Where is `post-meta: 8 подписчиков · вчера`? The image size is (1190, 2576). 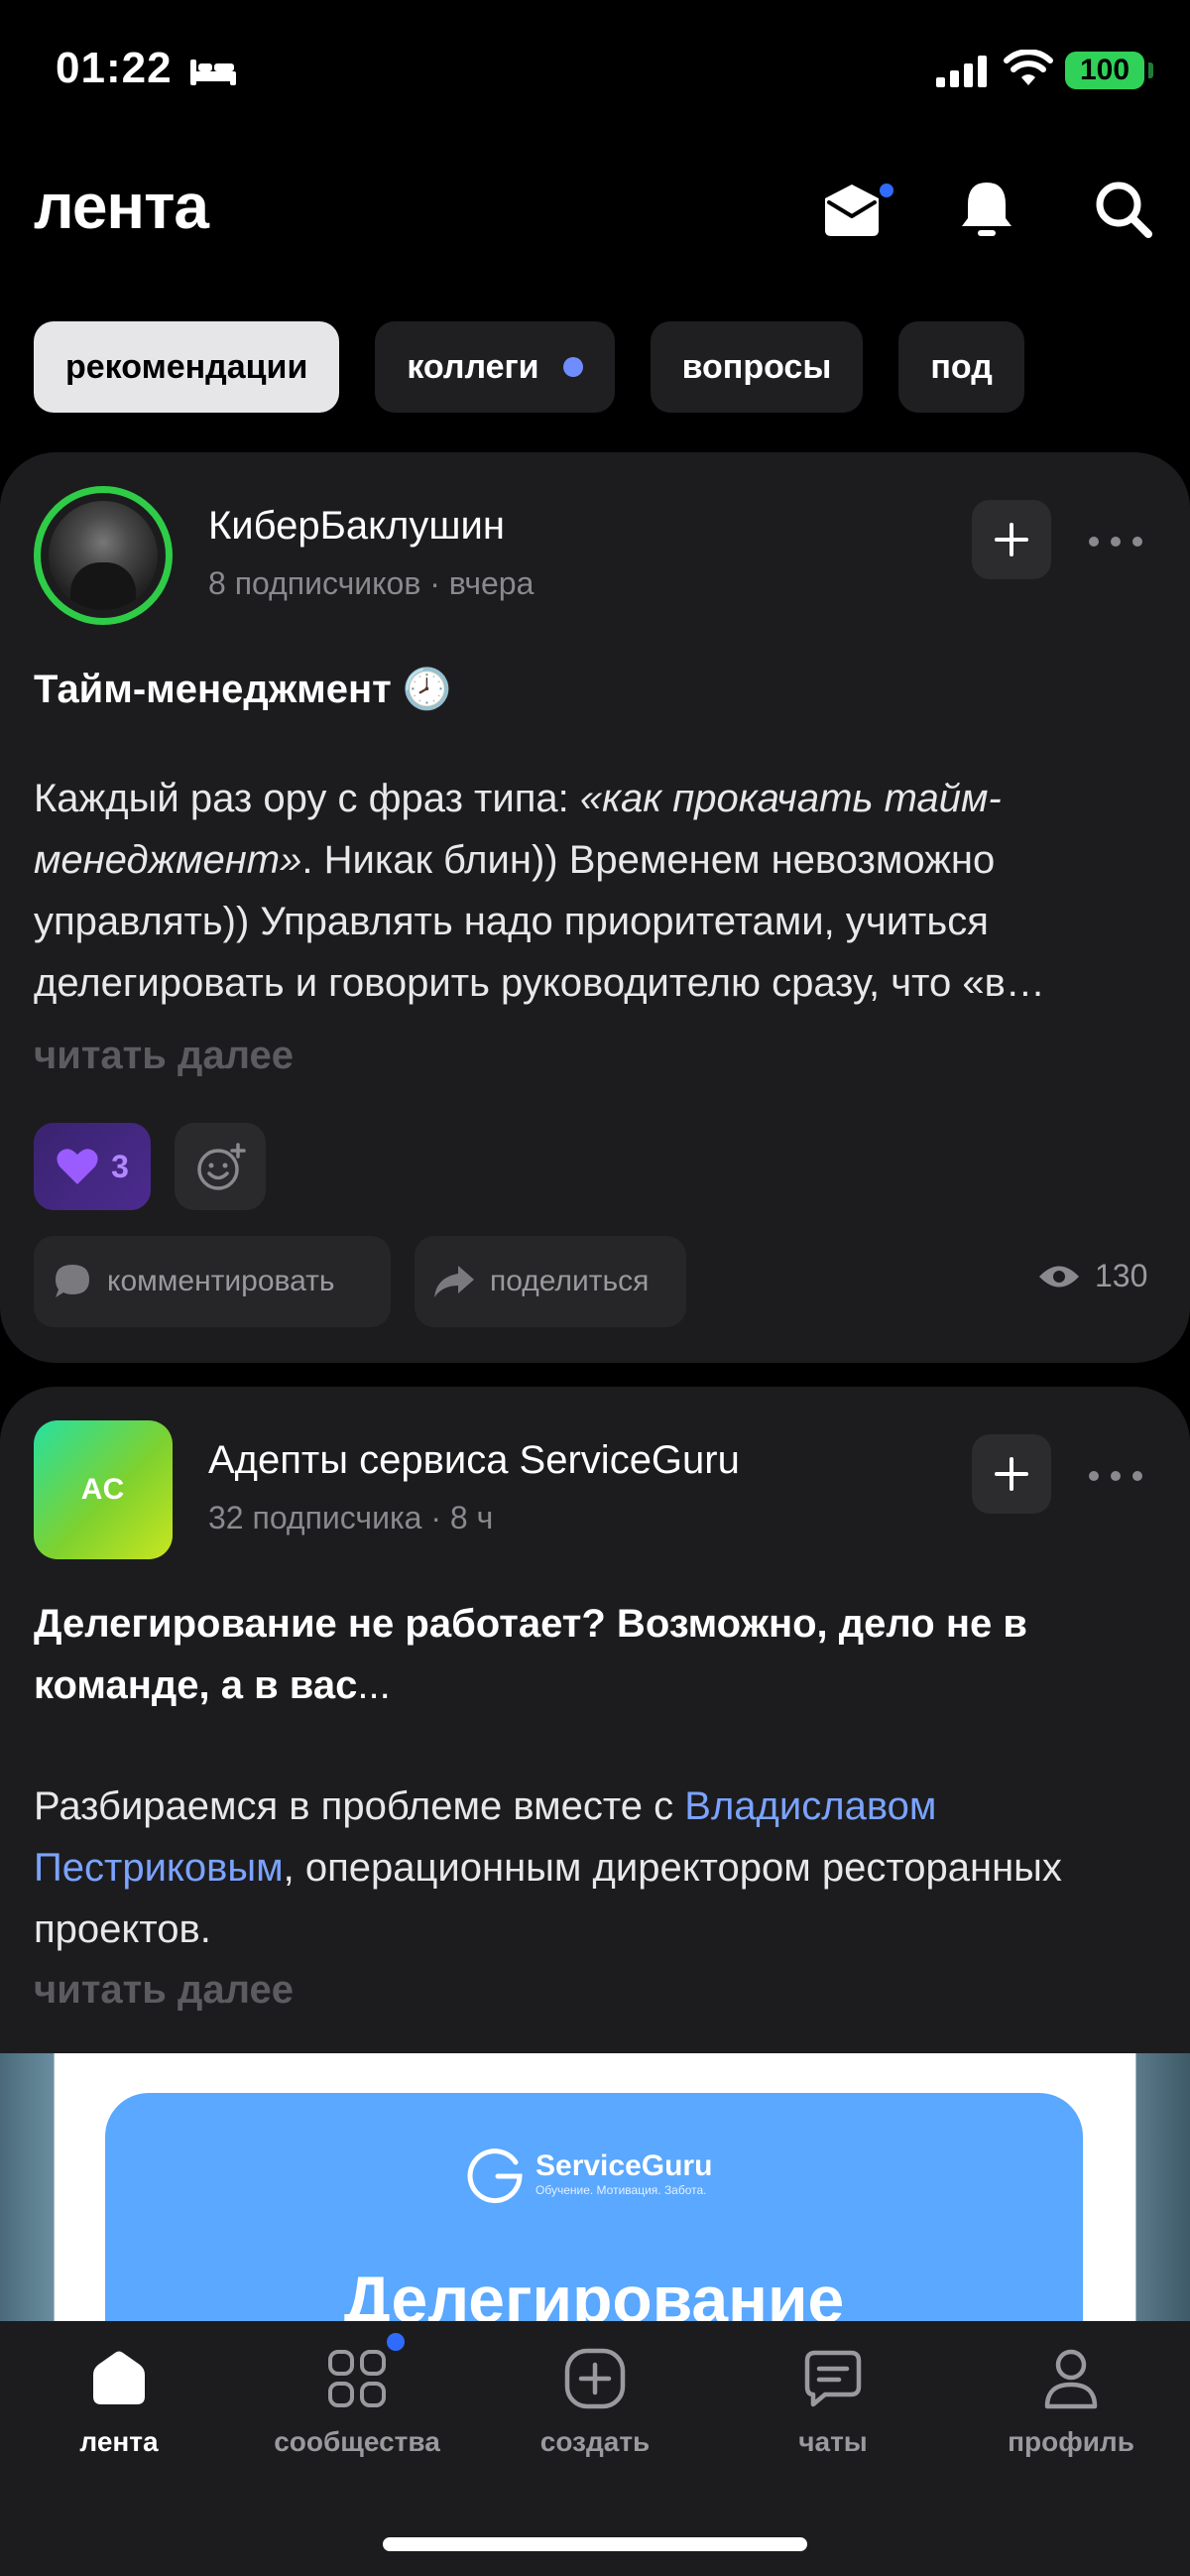
post-meta: 8 подписчиков · вчера is located at coordinates (371, 583).